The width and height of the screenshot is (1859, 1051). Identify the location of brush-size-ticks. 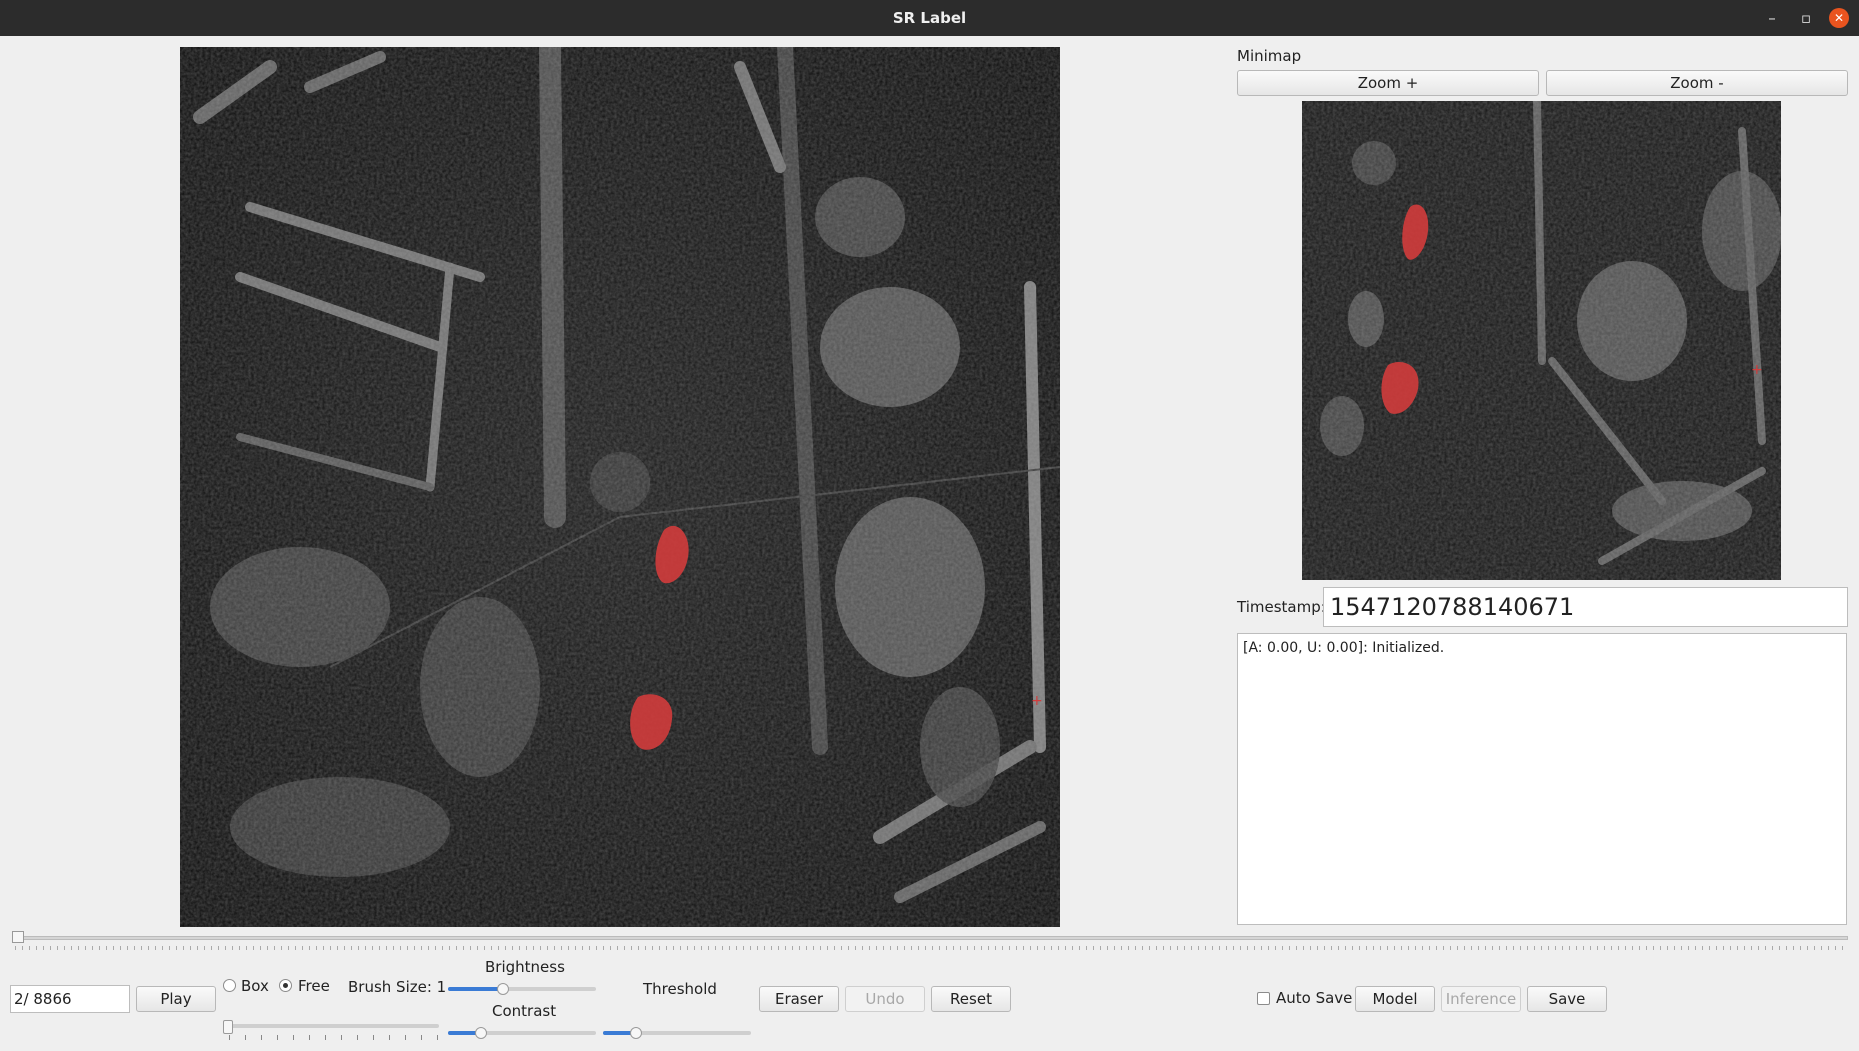
(334, 1037).